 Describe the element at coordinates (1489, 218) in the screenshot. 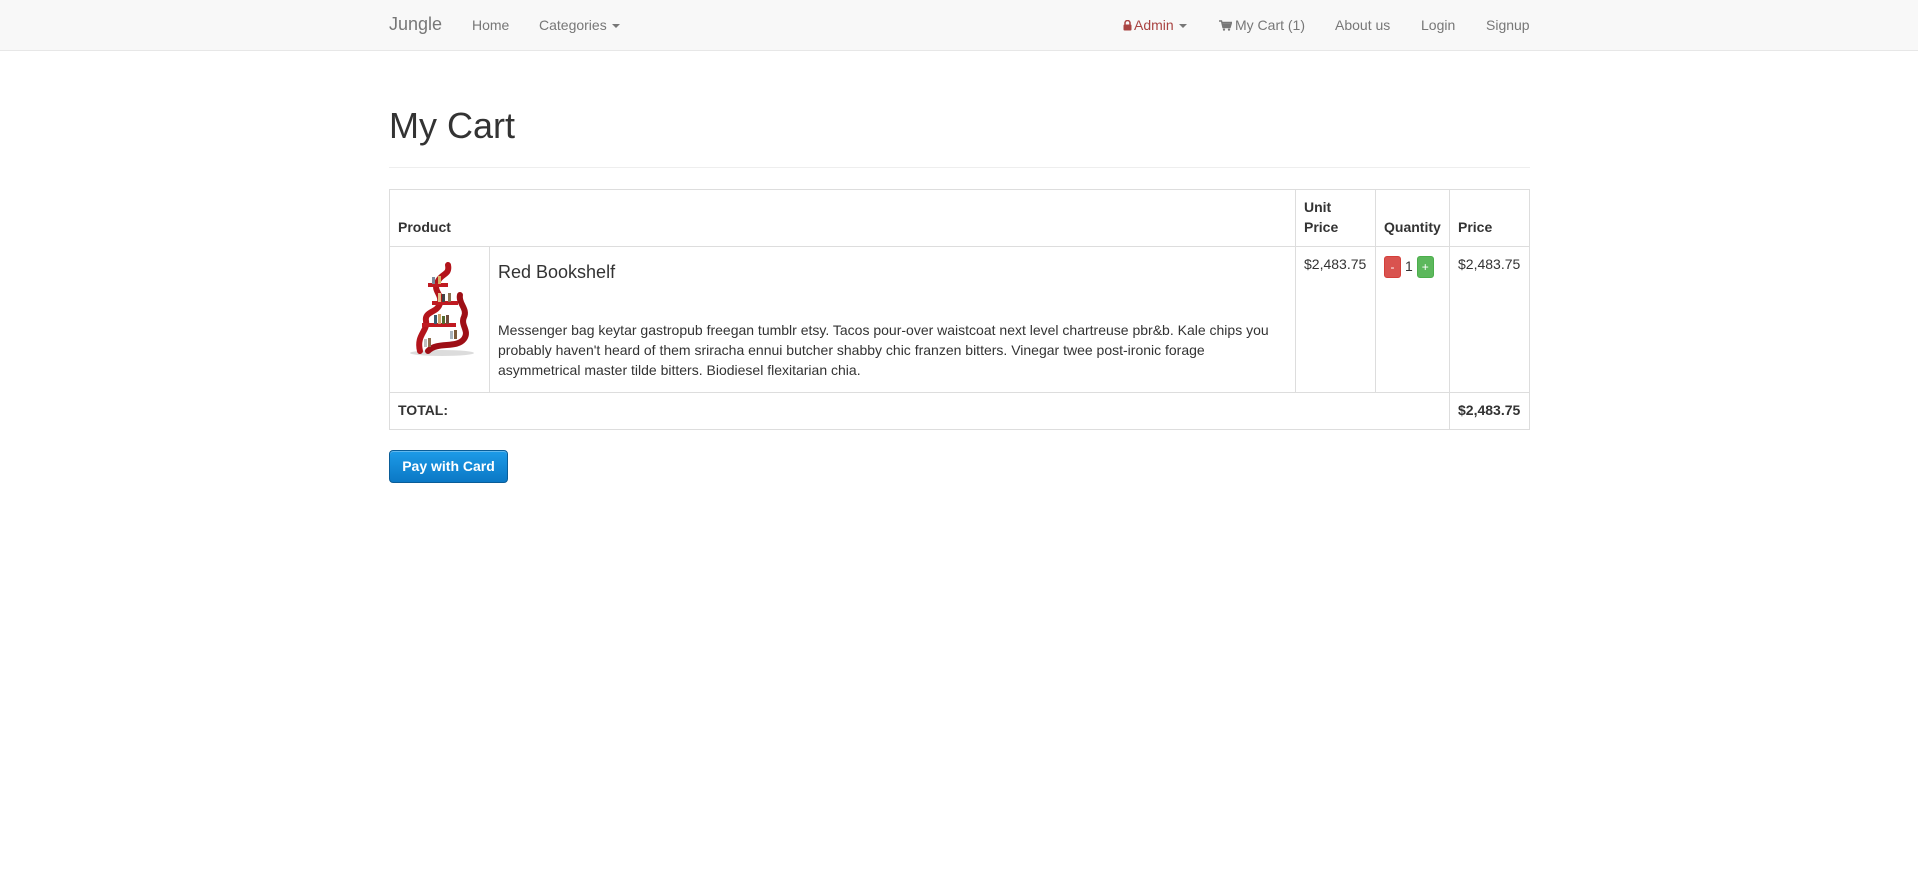

I see `header-price: Price` at that location.